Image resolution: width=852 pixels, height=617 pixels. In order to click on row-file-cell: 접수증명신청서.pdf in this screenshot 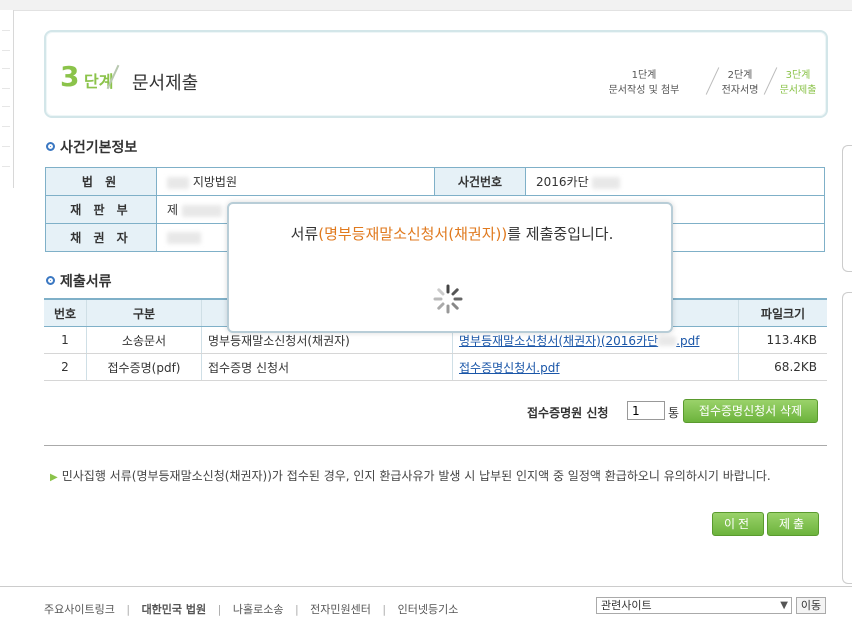, I will do `click(595, 367)`.